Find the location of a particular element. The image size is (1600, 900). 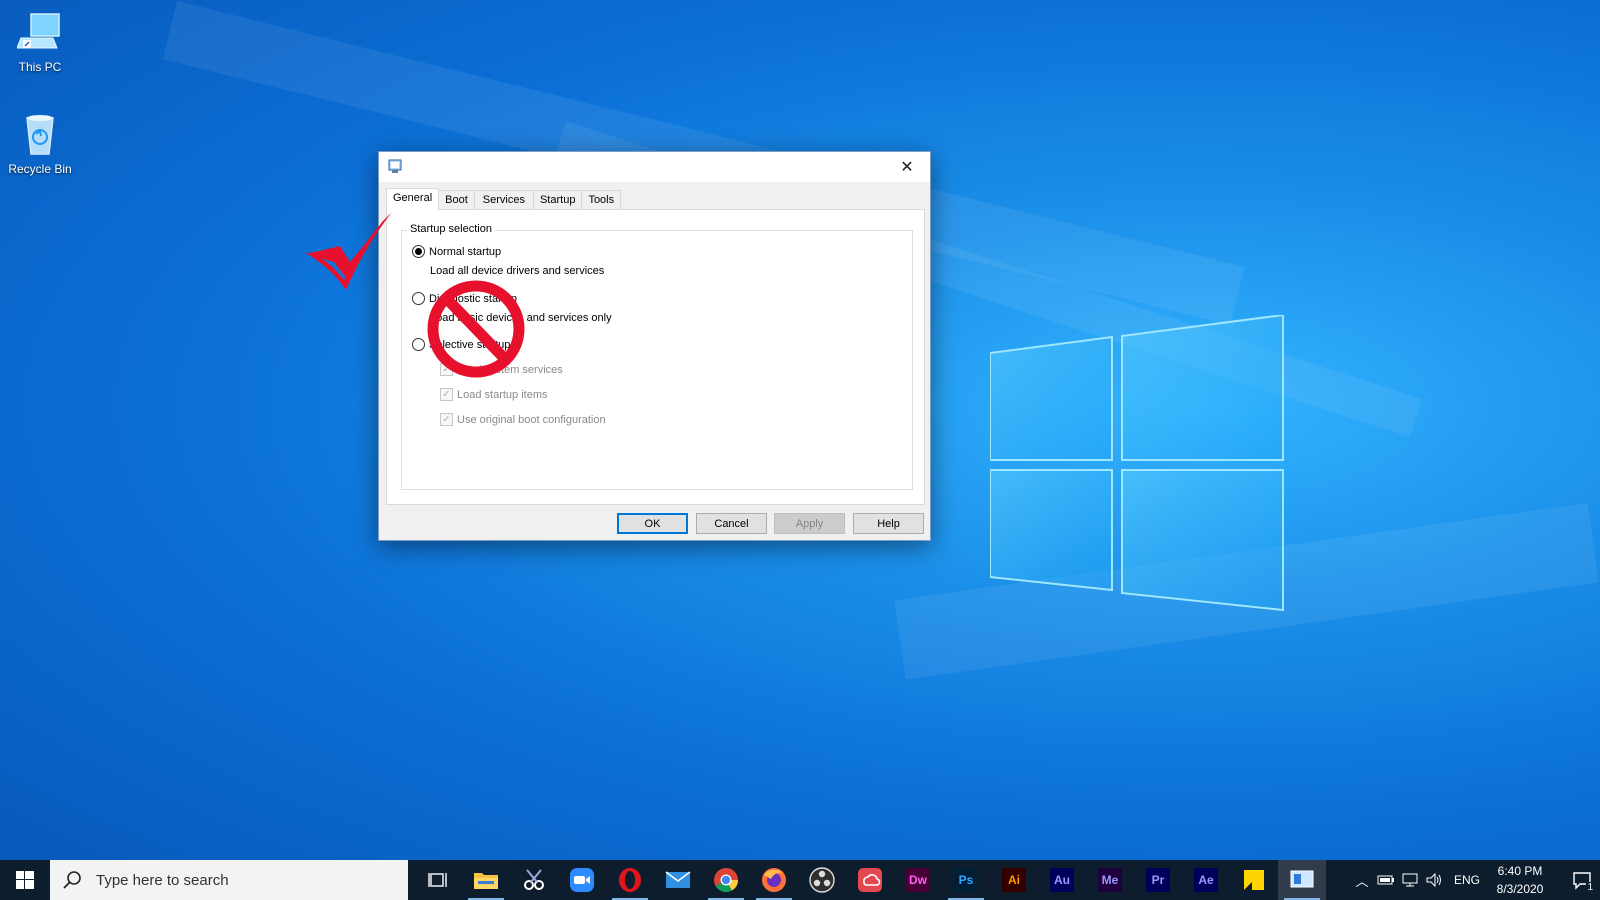

battery-tray-button is located at coordinates (1386, 880).